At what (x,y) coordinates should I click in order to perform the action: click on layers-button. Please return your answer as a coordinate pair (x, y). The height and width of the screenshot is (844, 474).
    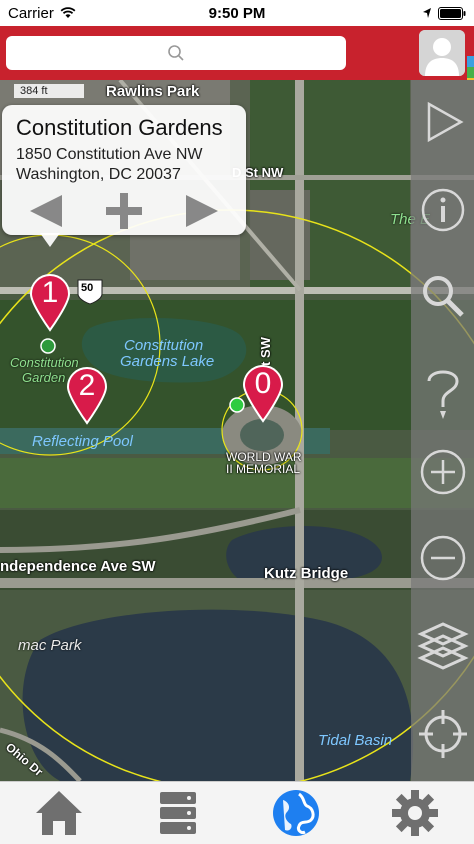
    Looking at the image, I should click on (442, 646).